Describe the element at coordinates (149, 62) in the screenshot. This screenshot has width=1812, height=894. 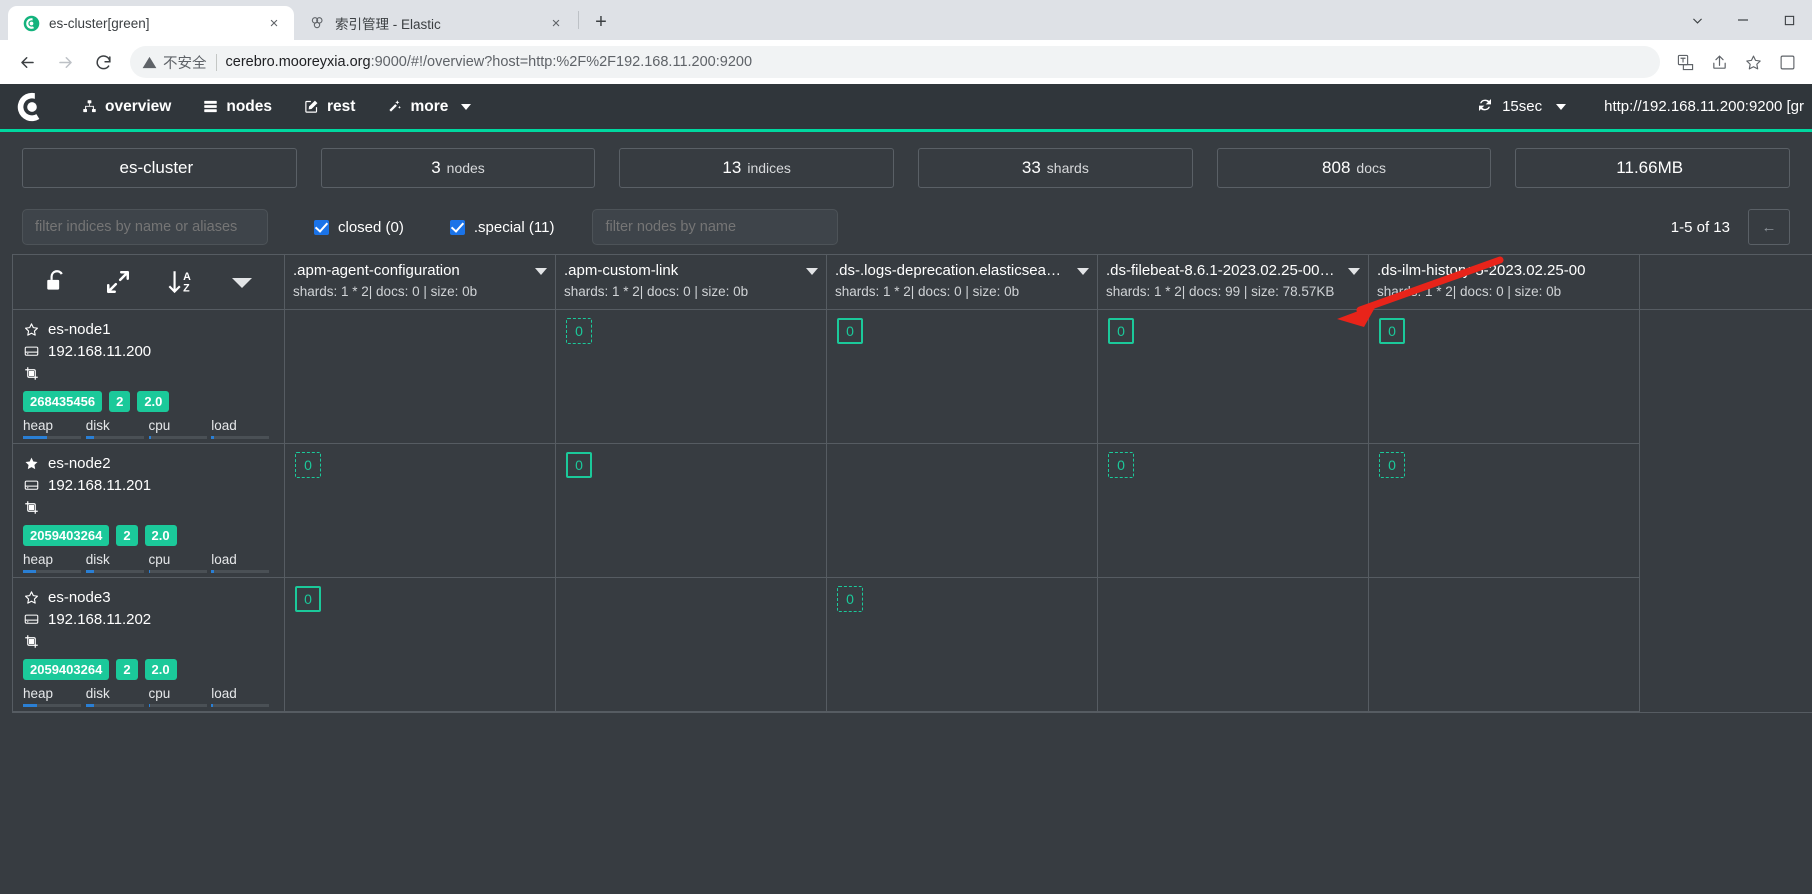
I see `not-secure-warning-icon` at that location.